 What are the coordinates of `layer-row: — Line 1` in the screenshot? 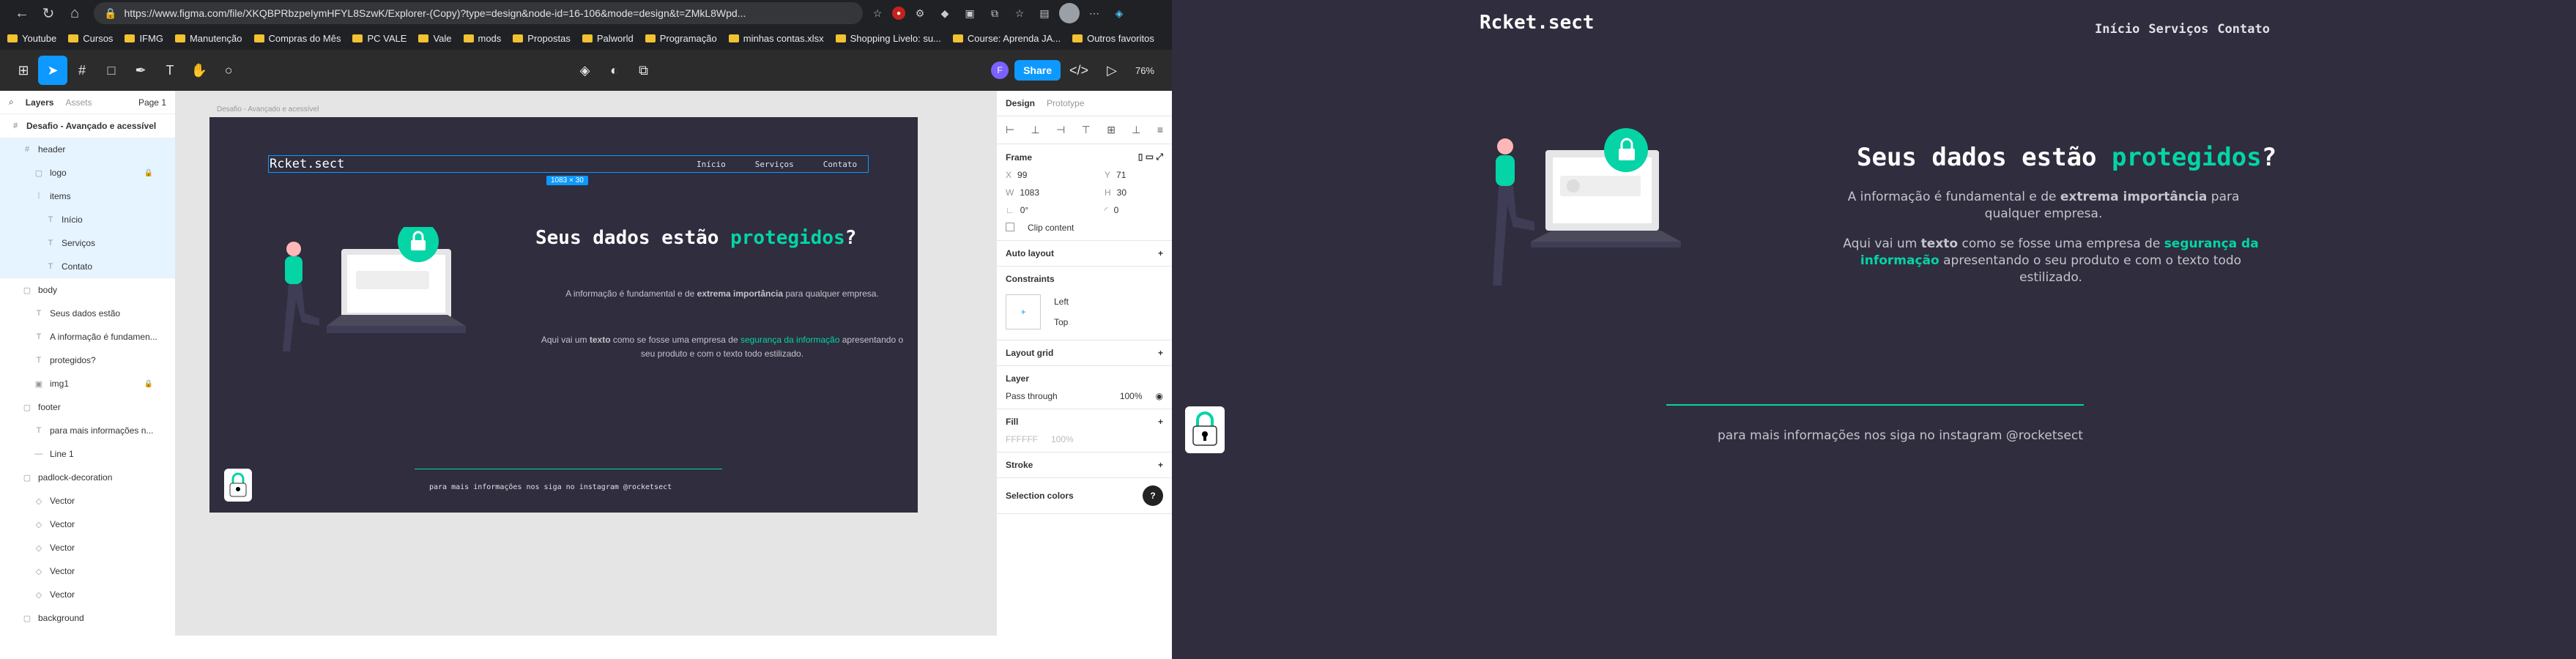 It's located at (87, 454).